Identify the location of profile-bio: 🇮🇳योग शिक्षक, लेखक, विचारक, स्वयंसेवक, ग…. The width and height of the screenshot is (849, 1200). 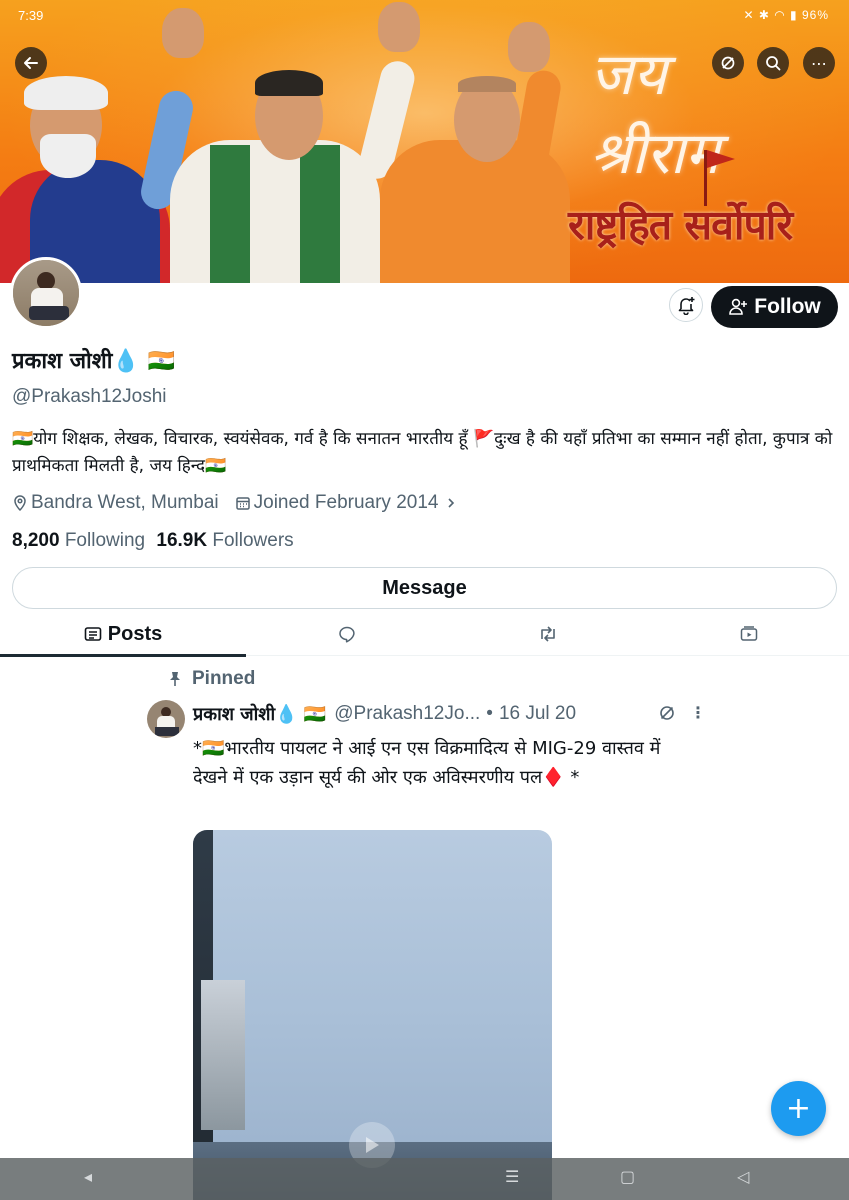
(422, 452).